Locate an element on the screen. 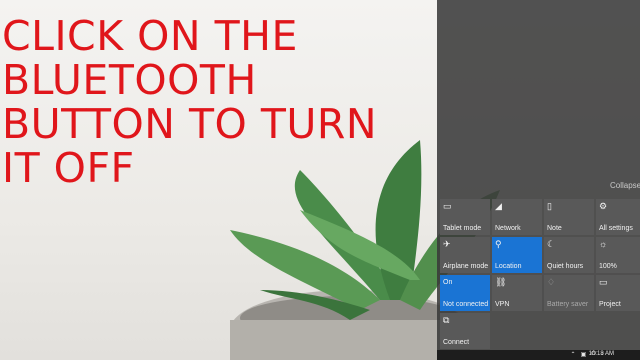 The height and width of the screenshot is (360, 640). battery-saver-tile: ♢ Battery saver is located at coordinates (569, 293).